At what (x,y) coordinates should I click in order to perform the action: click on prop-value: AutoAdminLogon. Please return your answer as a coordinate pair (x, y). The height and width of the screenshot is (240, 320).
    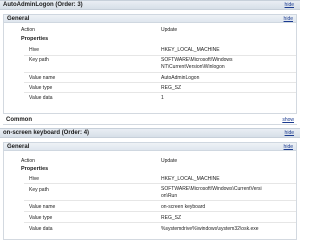
    Looking at the image, I should click on (180, 78).